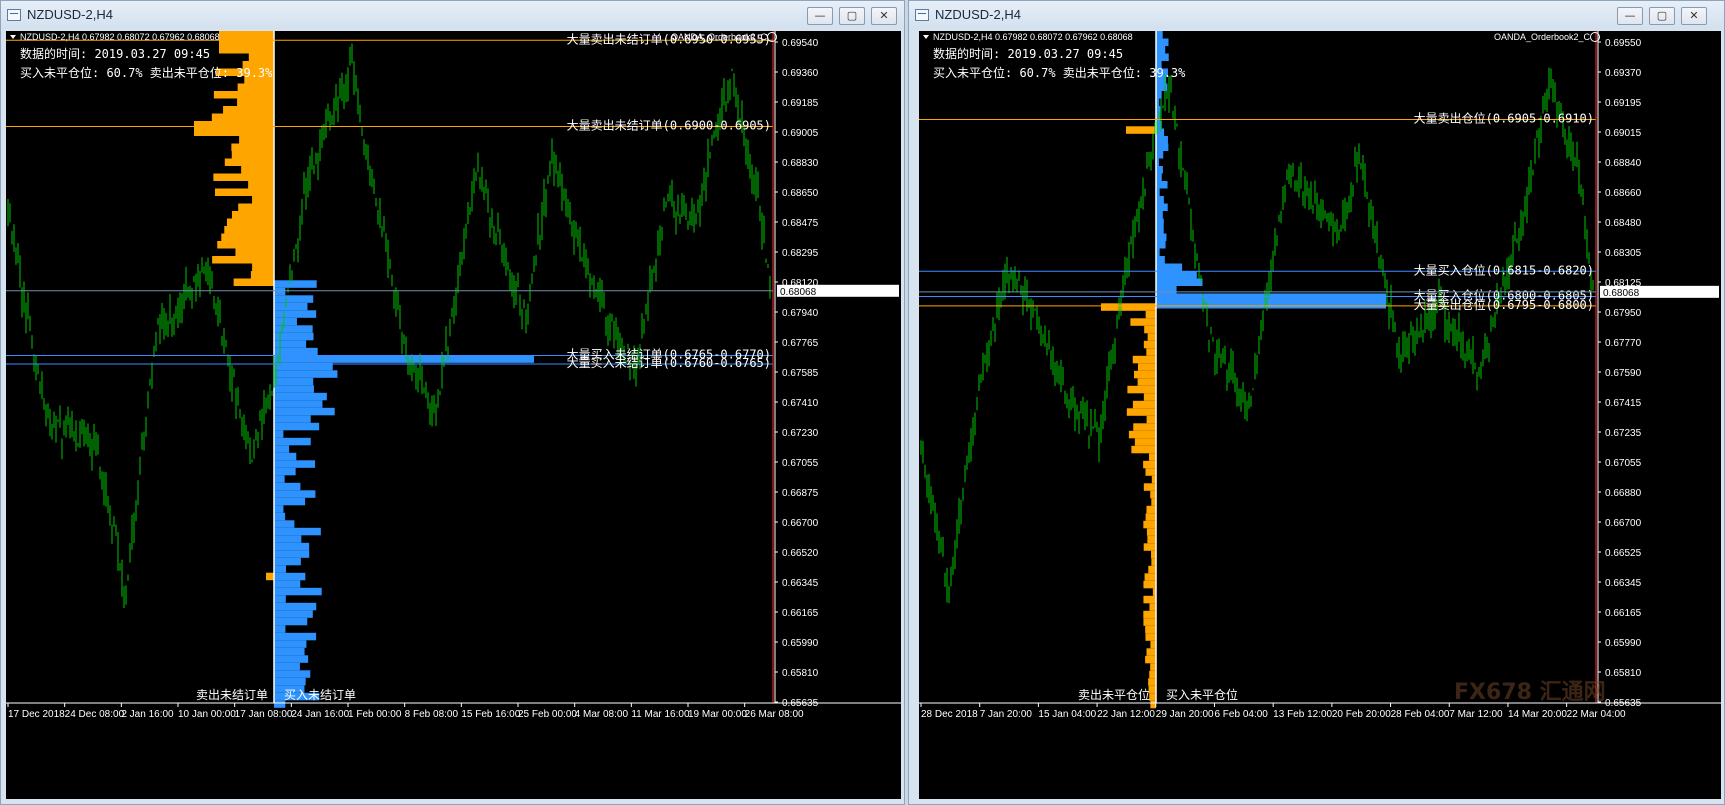  What do you see at coordinates (1623, 103) in the screenshot?
I see `price-tick-label: 0.69195` at bounding box center [1623, 103].